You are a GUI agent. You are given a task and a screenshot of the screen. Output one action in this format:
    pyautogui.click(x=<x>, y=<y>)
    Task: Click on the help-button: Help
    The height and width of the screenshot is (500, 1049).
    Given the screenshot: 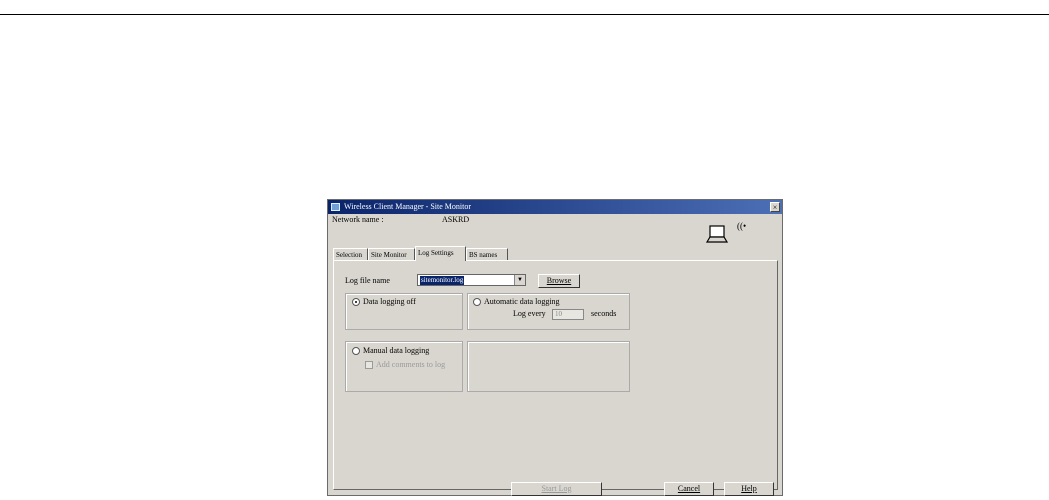 What is the action you would take?
    pyautogui.click(x=749, y=489)
    